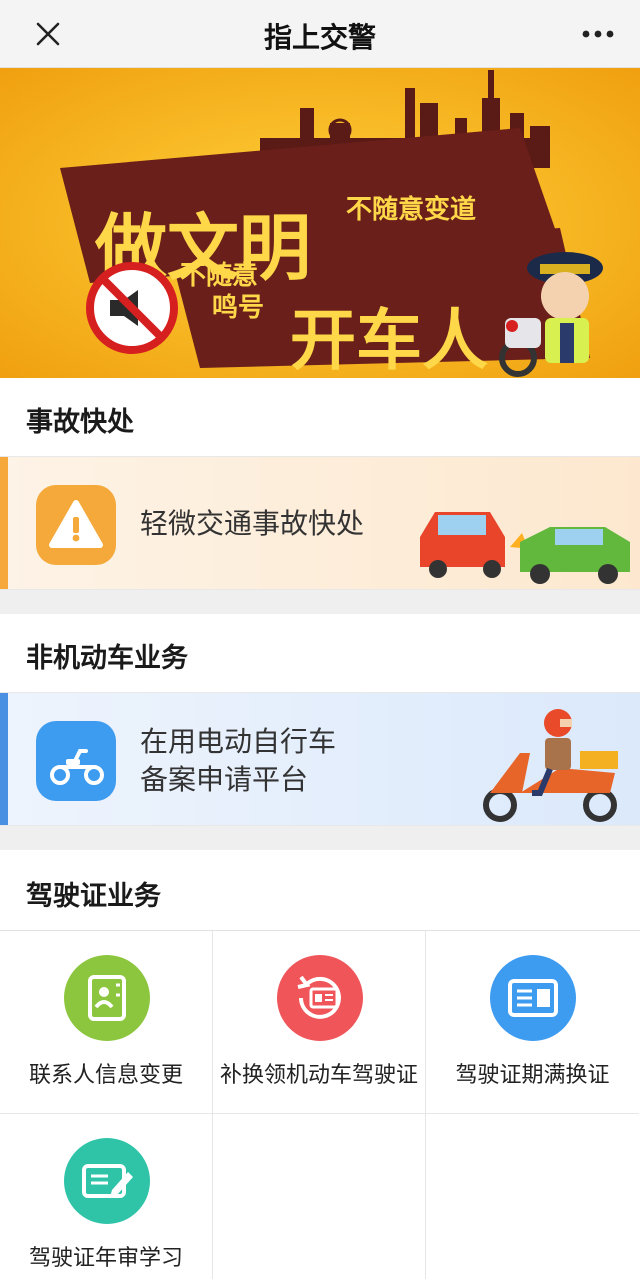 This screenshot has height=1279, width=640. I want to click on grid-item-label: 驾驶证期满换证, so click(532, 1075).